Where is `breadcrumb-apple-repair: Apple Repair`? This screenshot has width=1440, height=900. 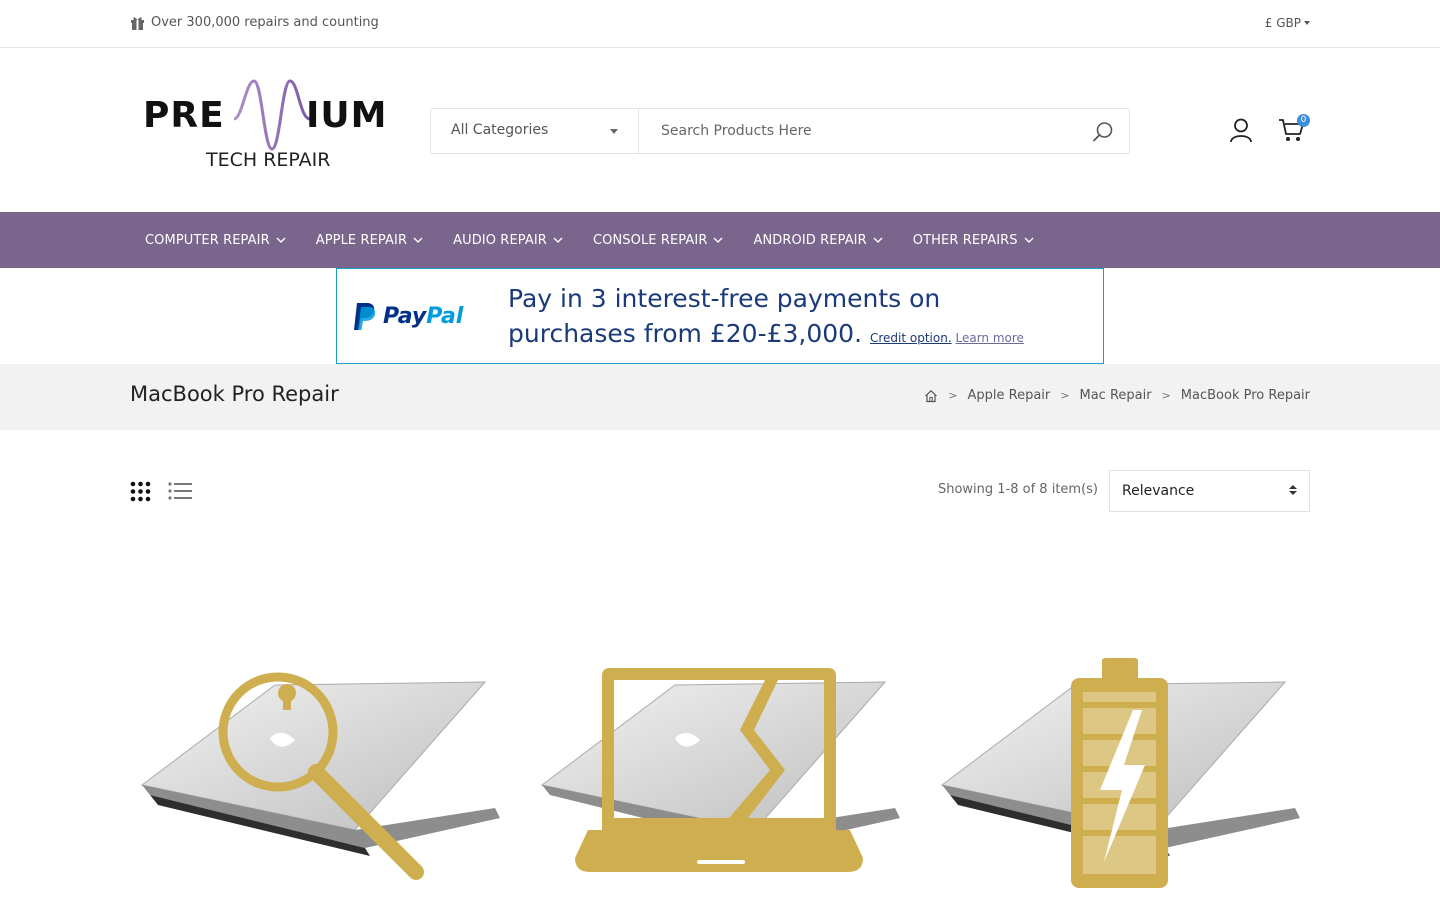 breadcrumb-apple-repair: Apple Repair is located at coordinates (1009, 395).